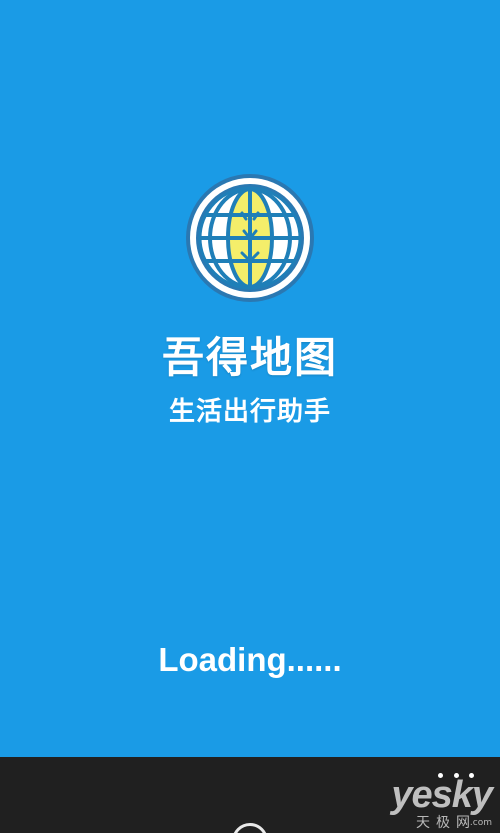 The height and width of the screenshot is (833, 500). Describe the element at coordinates (250, 238) in the screenshot. I see `globe-icon` at that location.